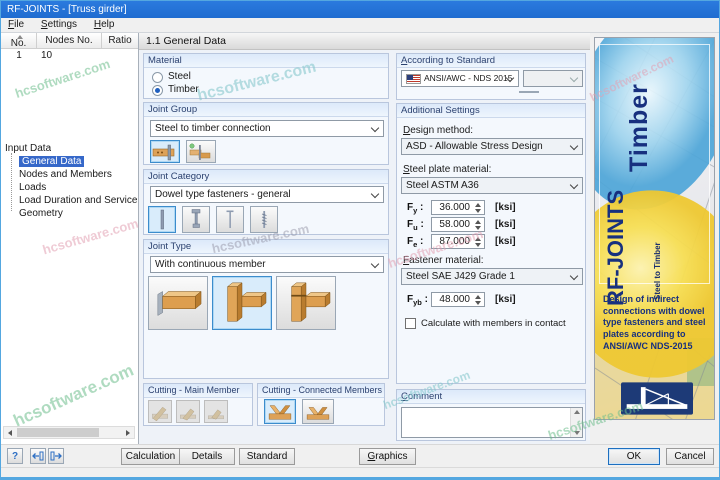  I want to click on previous-module-button, so click(38, 456).